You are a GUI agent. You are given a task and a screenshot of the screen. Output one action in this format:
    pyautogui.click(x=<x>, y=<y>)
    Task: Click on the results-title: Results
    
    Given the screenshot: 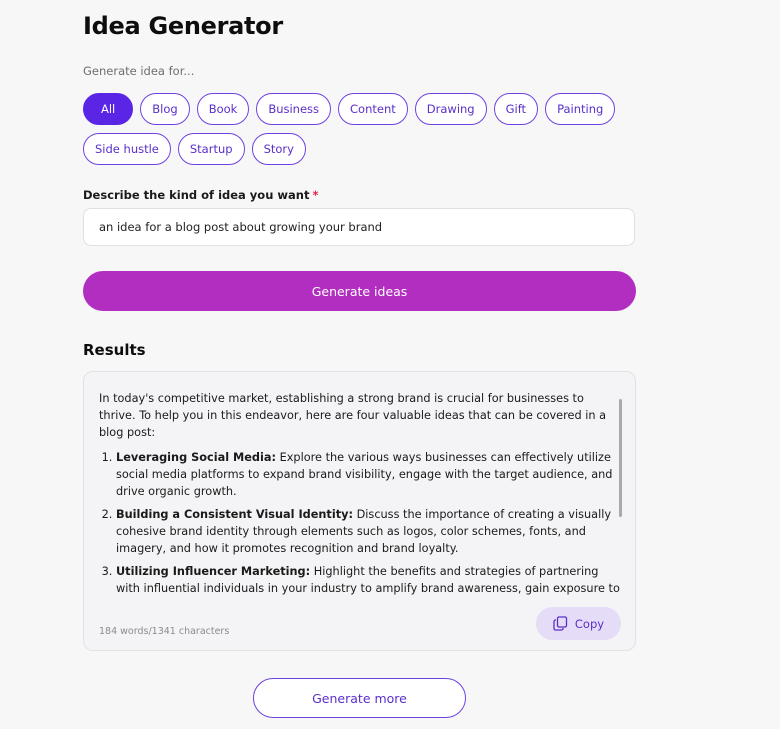 What is the action you would take?
    pyautogui.click(x=114, y=350)
    